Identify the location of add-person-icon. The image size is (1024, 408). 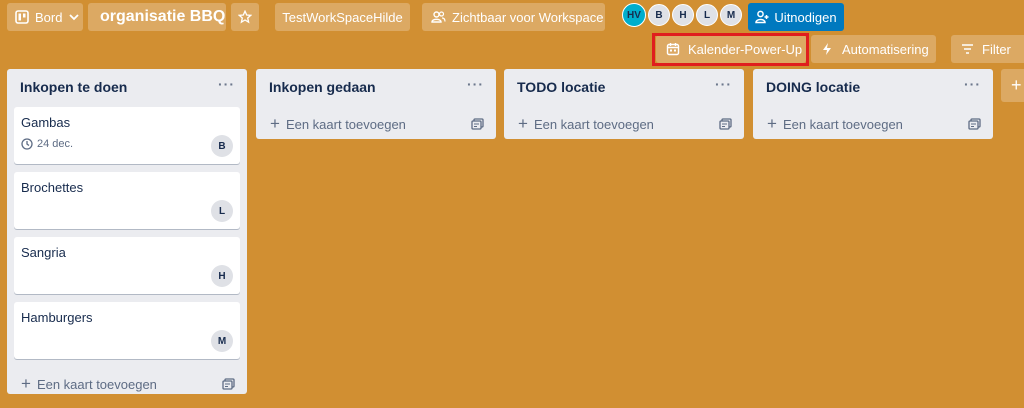
(762, 17).